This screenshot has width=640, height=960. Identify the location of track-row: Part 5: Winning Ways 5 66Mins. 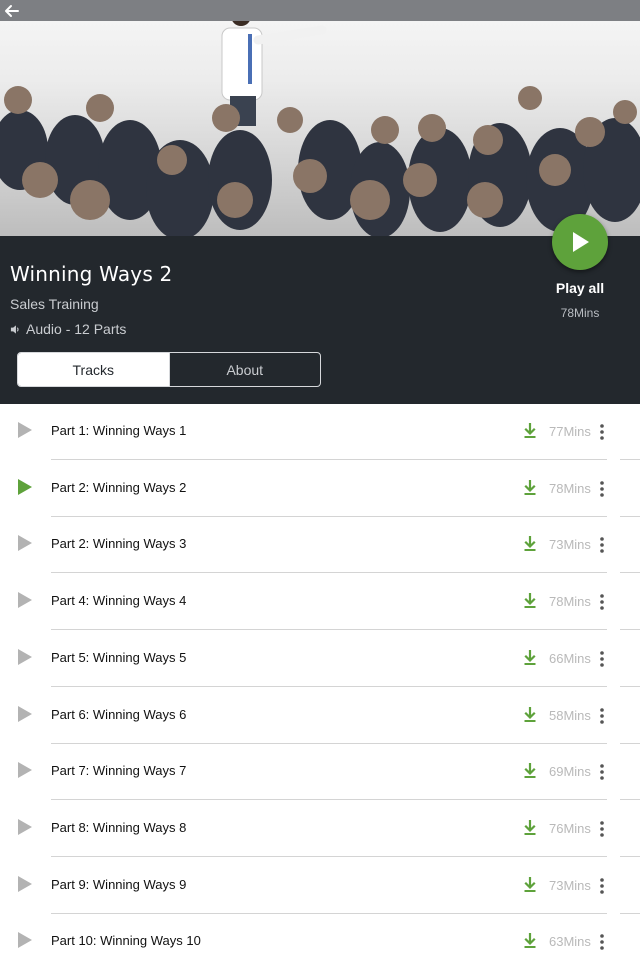
(320, 659).